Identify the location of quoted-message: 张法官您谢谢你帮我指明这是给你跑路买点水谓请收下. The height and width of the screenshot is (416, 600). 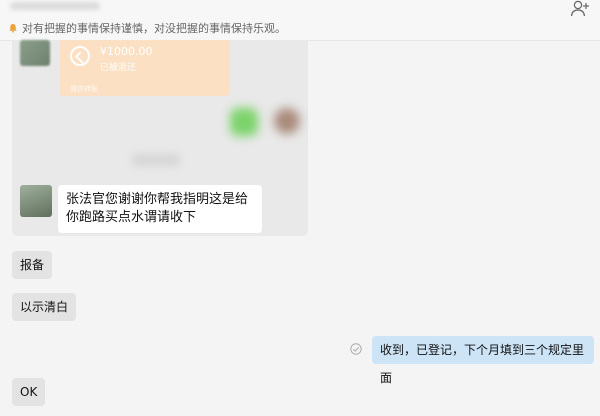
(160, 209).